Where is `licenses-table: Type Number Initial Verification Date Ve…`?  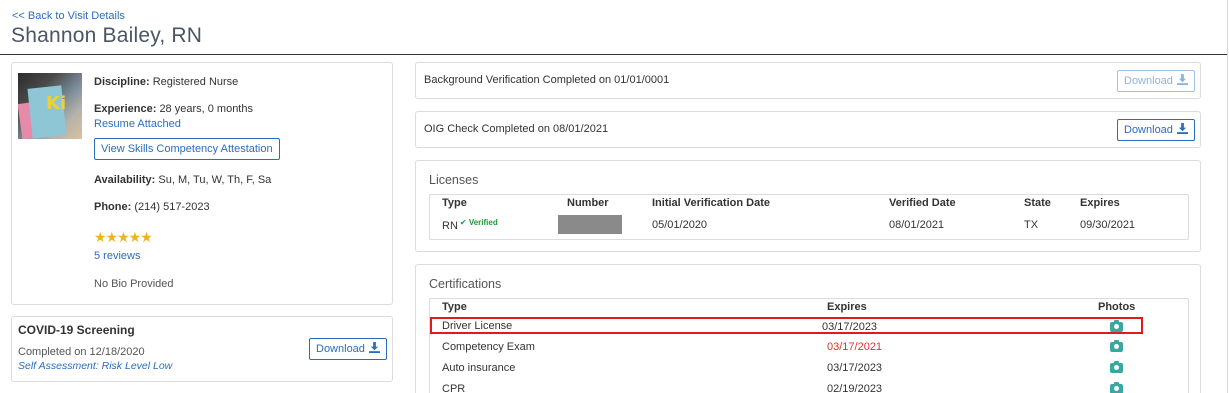 licenses-table: Type Number Initial Verification Date Ve… is located at coordinates (809, 217).